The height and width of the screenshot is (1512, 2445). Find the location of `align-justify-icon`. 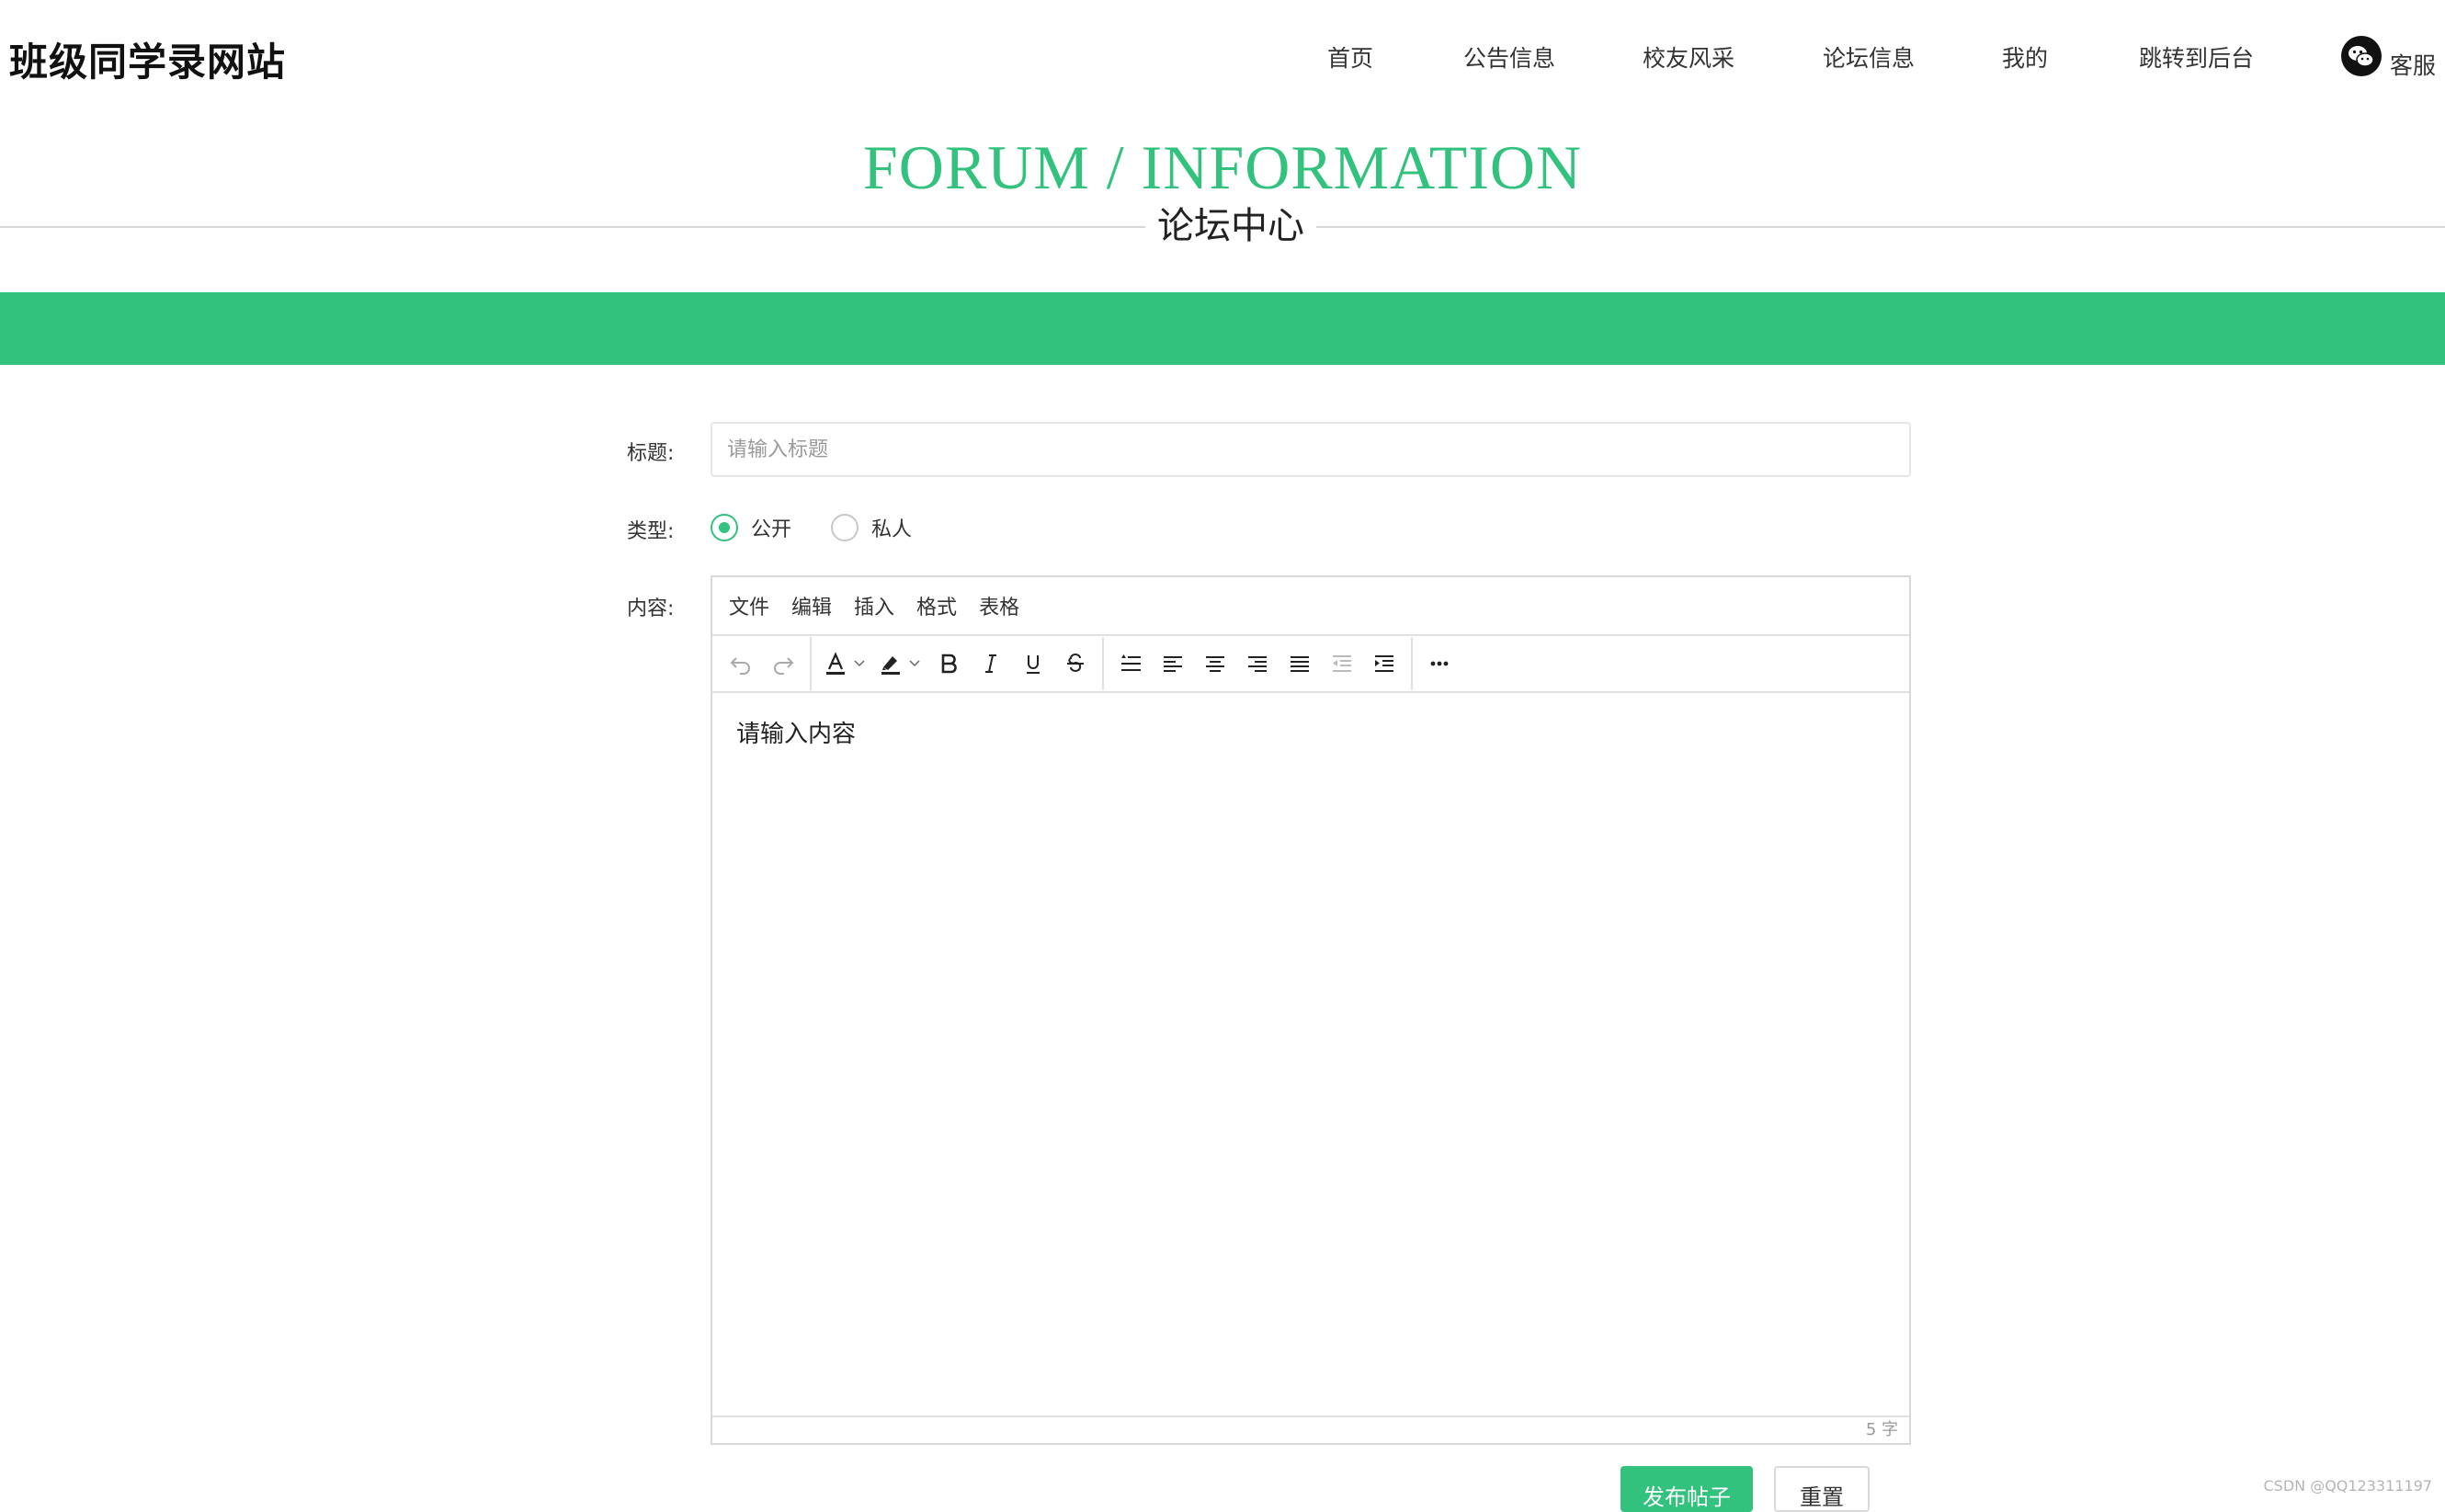

align-justify-icon is located at coordinates (1300, 664).